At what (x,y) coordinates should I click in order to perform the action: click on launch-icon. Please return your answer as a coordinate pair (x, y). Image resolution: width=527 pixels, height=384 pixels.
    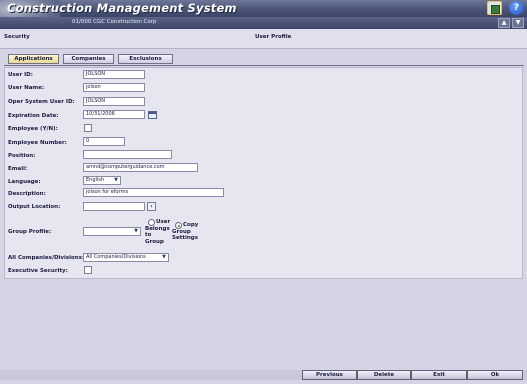
    Looking at the image, I should click on (494, 8).